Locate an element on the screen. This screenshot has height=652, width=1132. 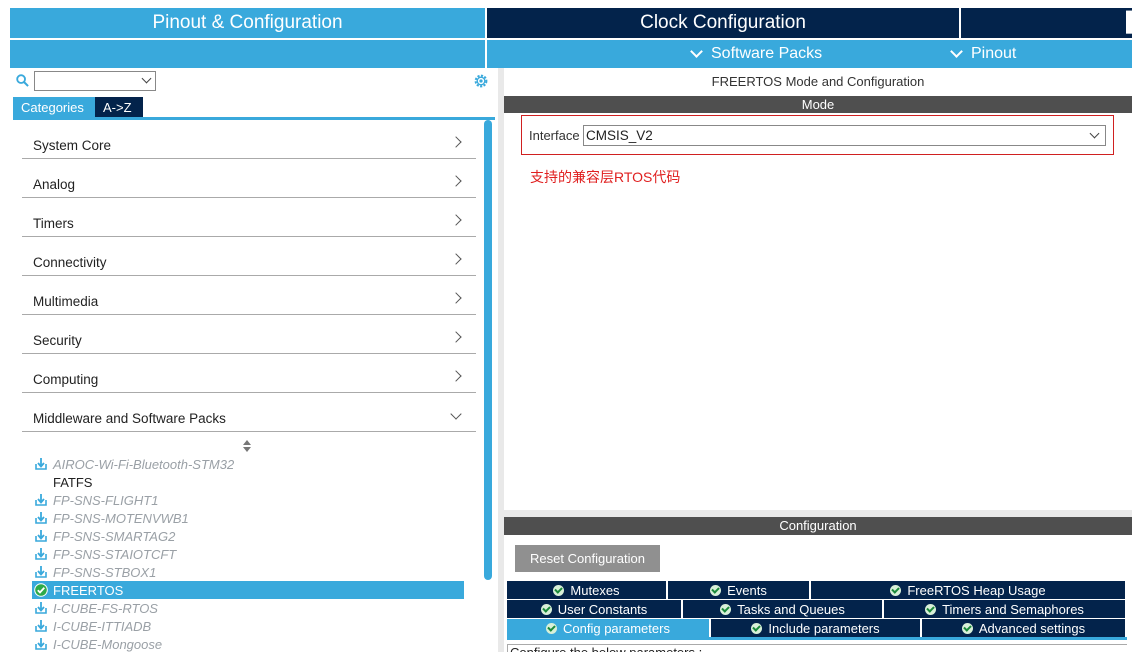
tab-pinout-configuration: Pinout & Configuration is located at coordinates (247, 23).